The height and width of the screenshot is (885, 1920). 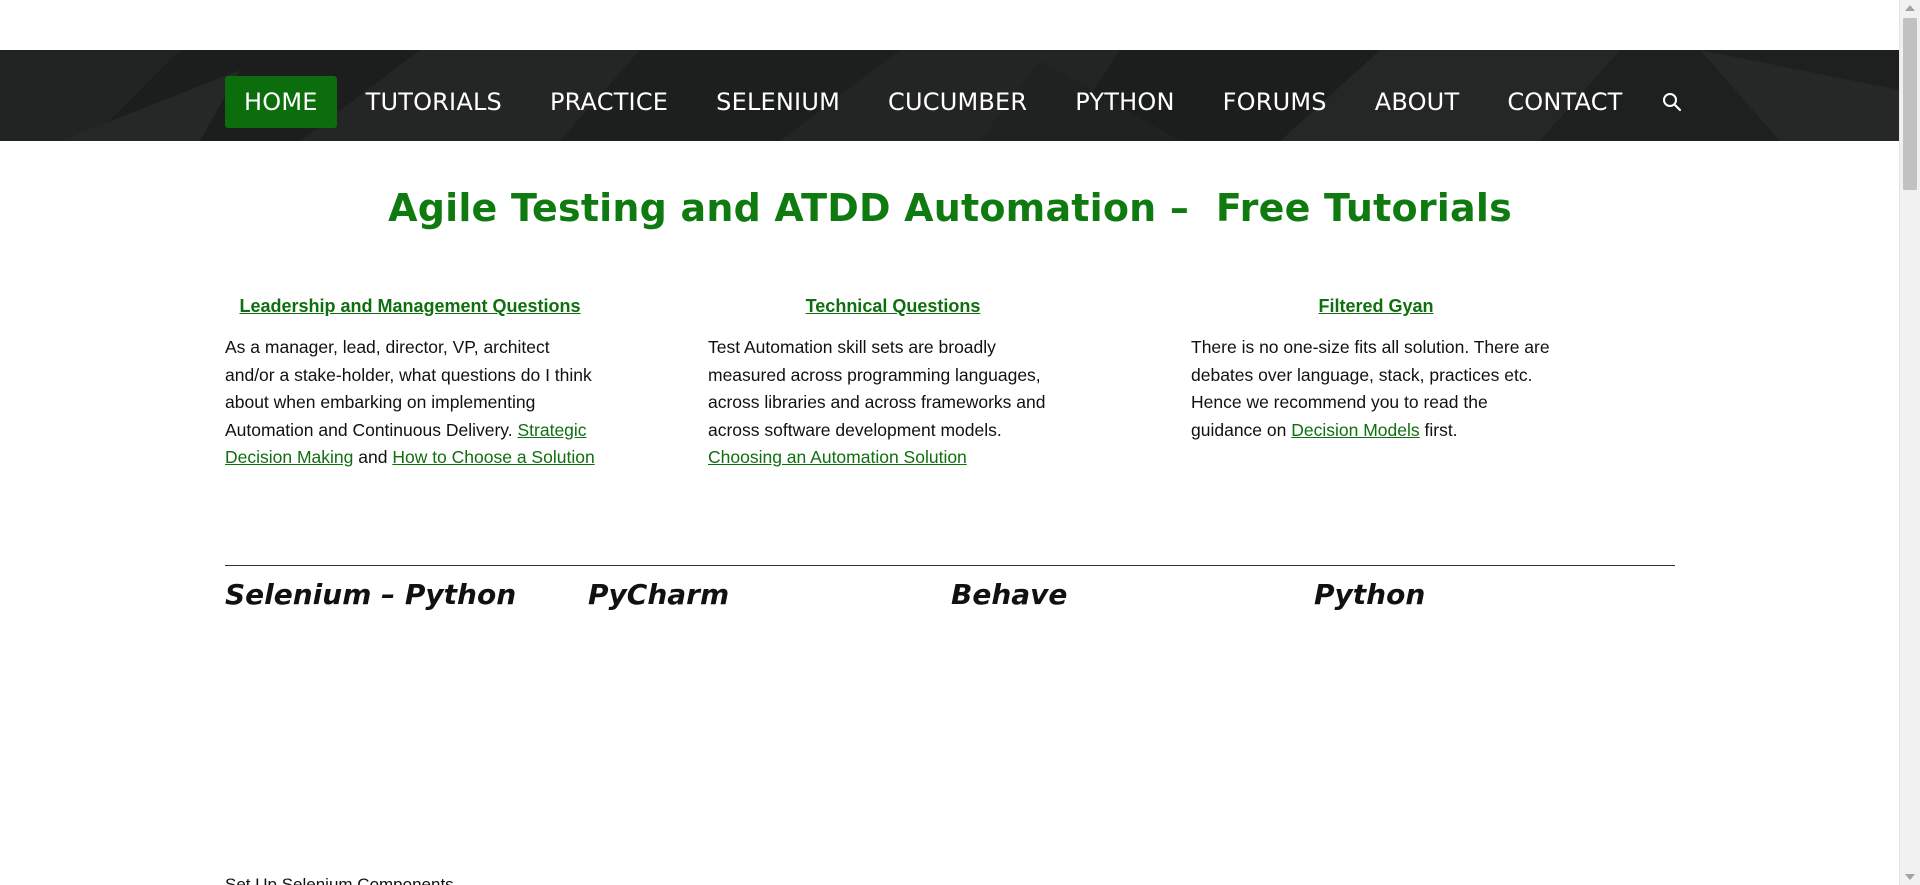 I want to click on how-to-choose-solution-link: How to Choose a Solution, so click(x=493, y=457).